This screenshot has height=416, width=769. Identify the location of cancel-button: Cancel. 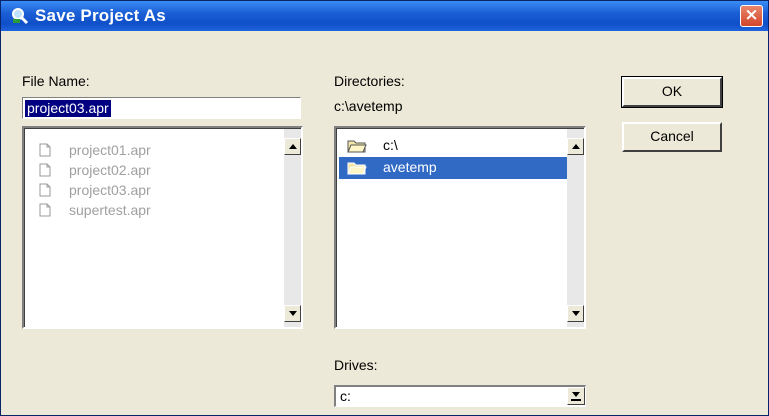
(672, 137).